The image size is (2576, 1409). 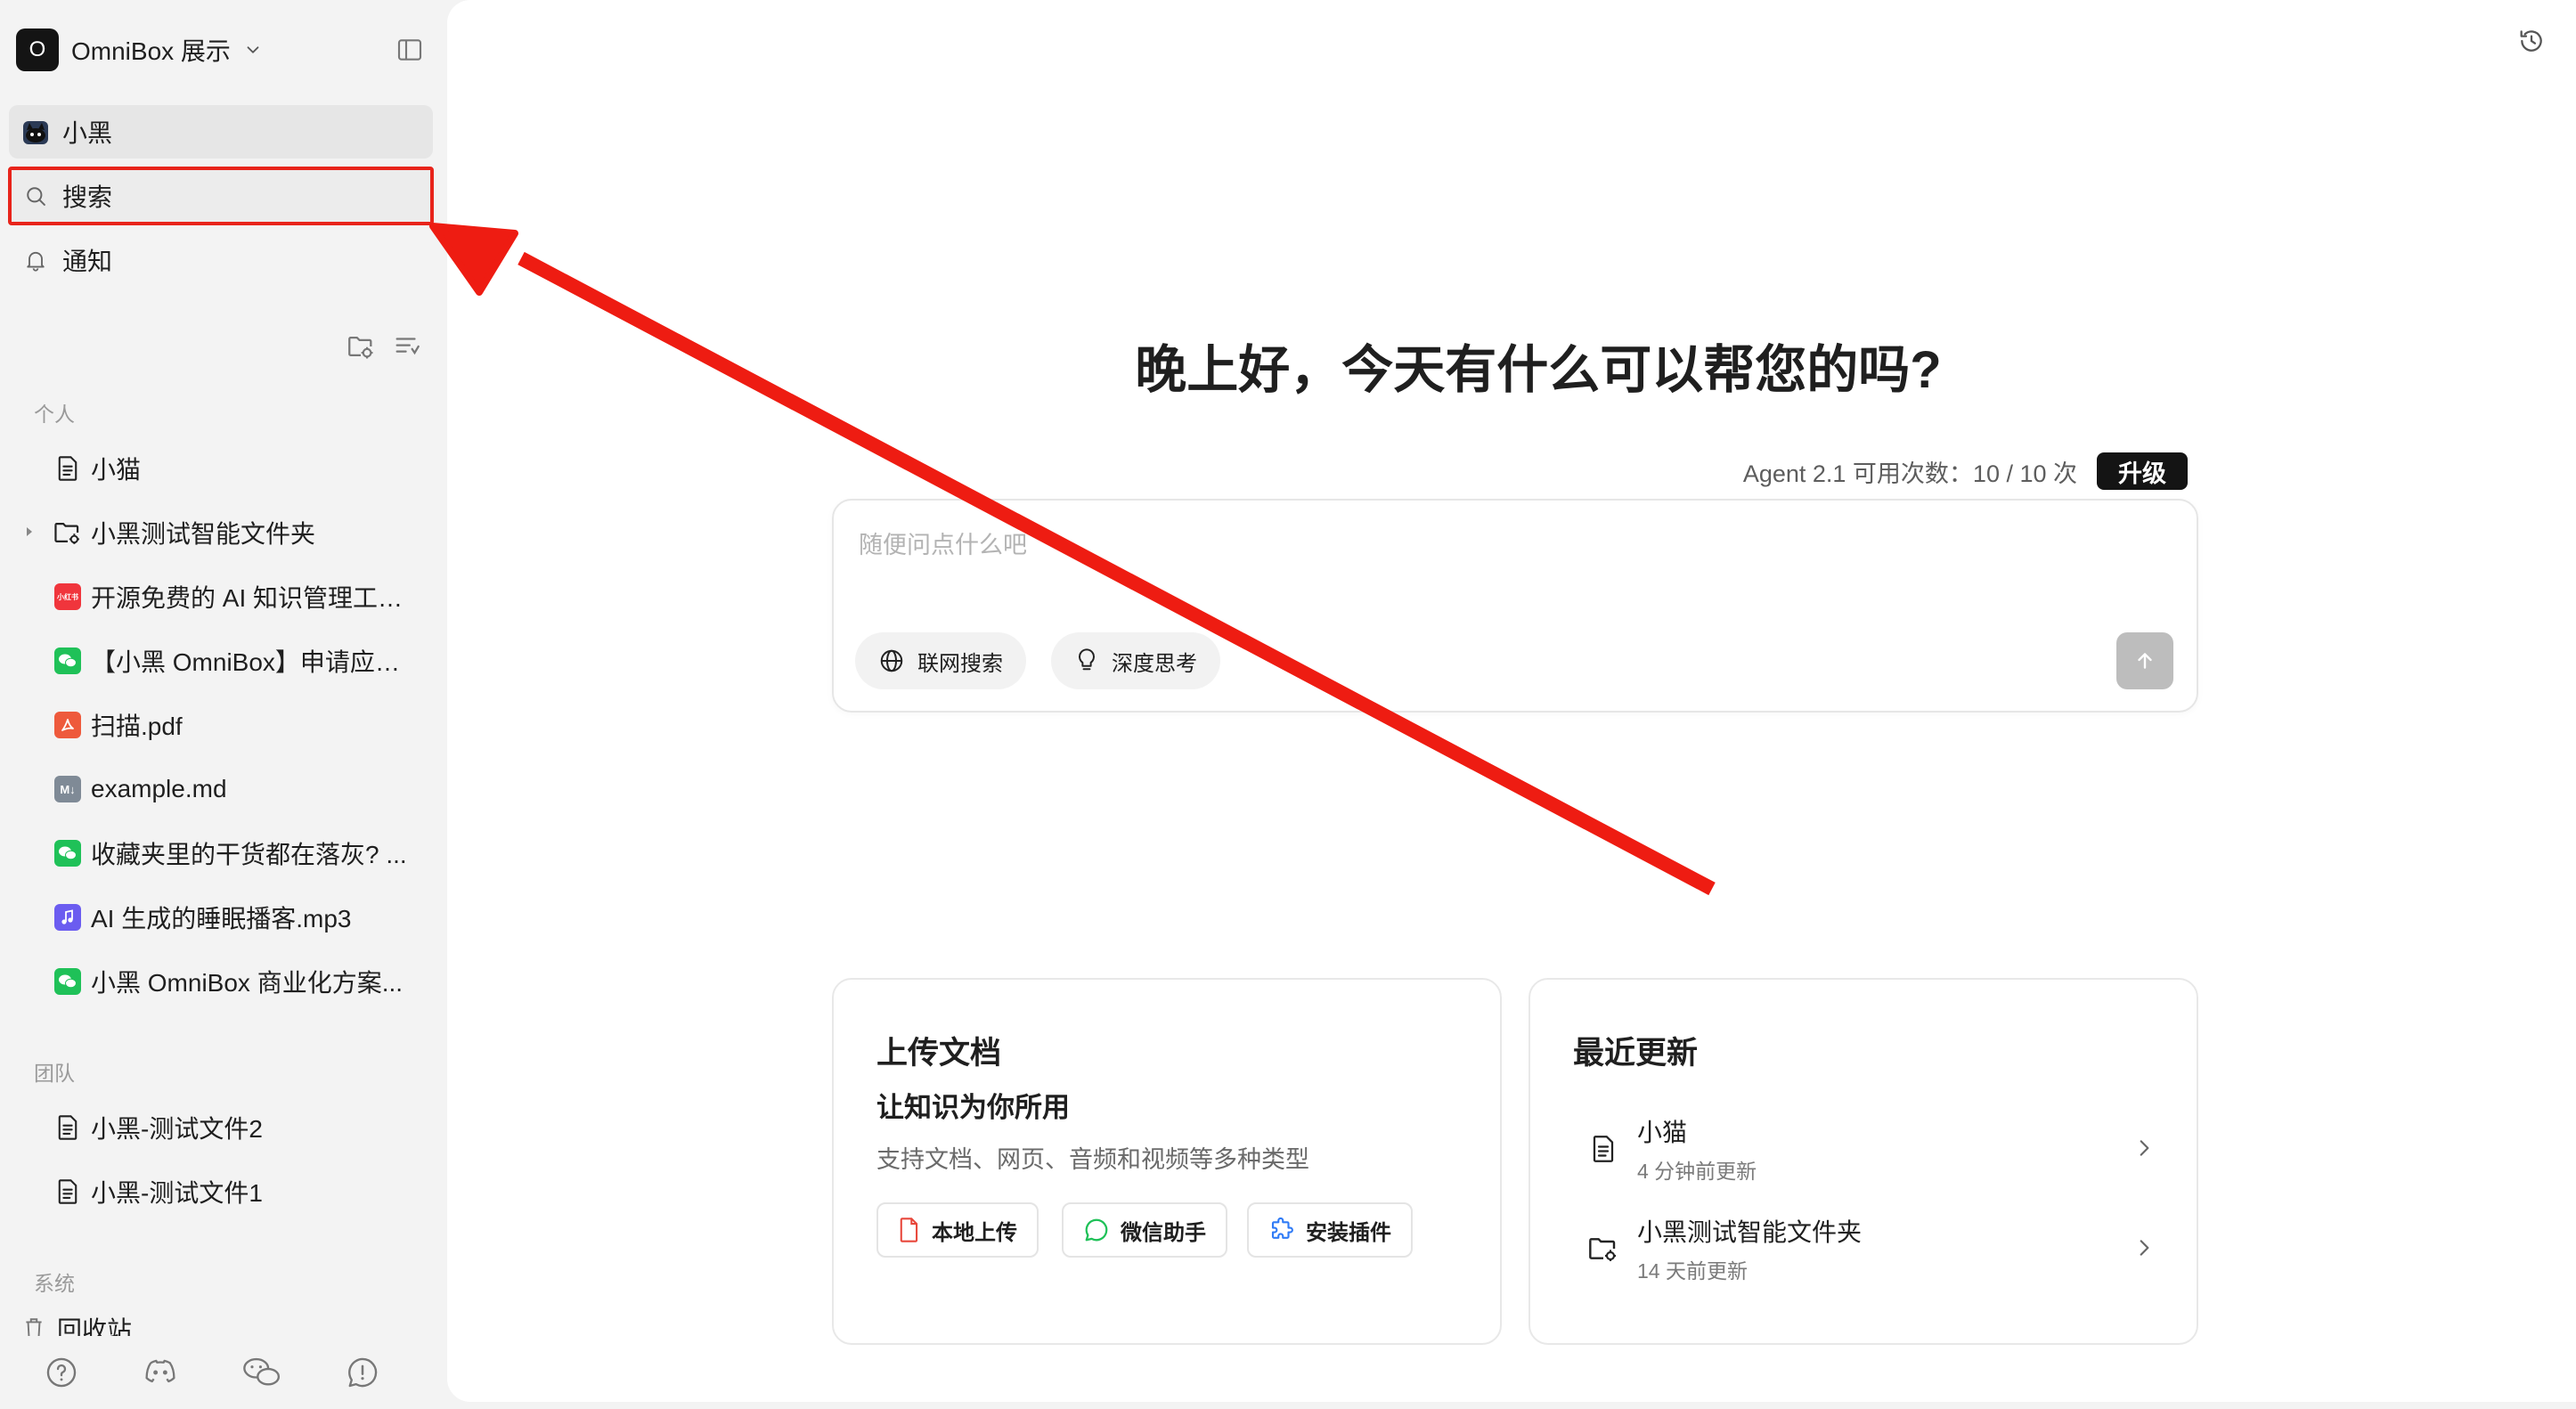 I want to click on recent-item: 小黑测试智能文件夹 14 天前更新, so click(x=1871, y=1248).